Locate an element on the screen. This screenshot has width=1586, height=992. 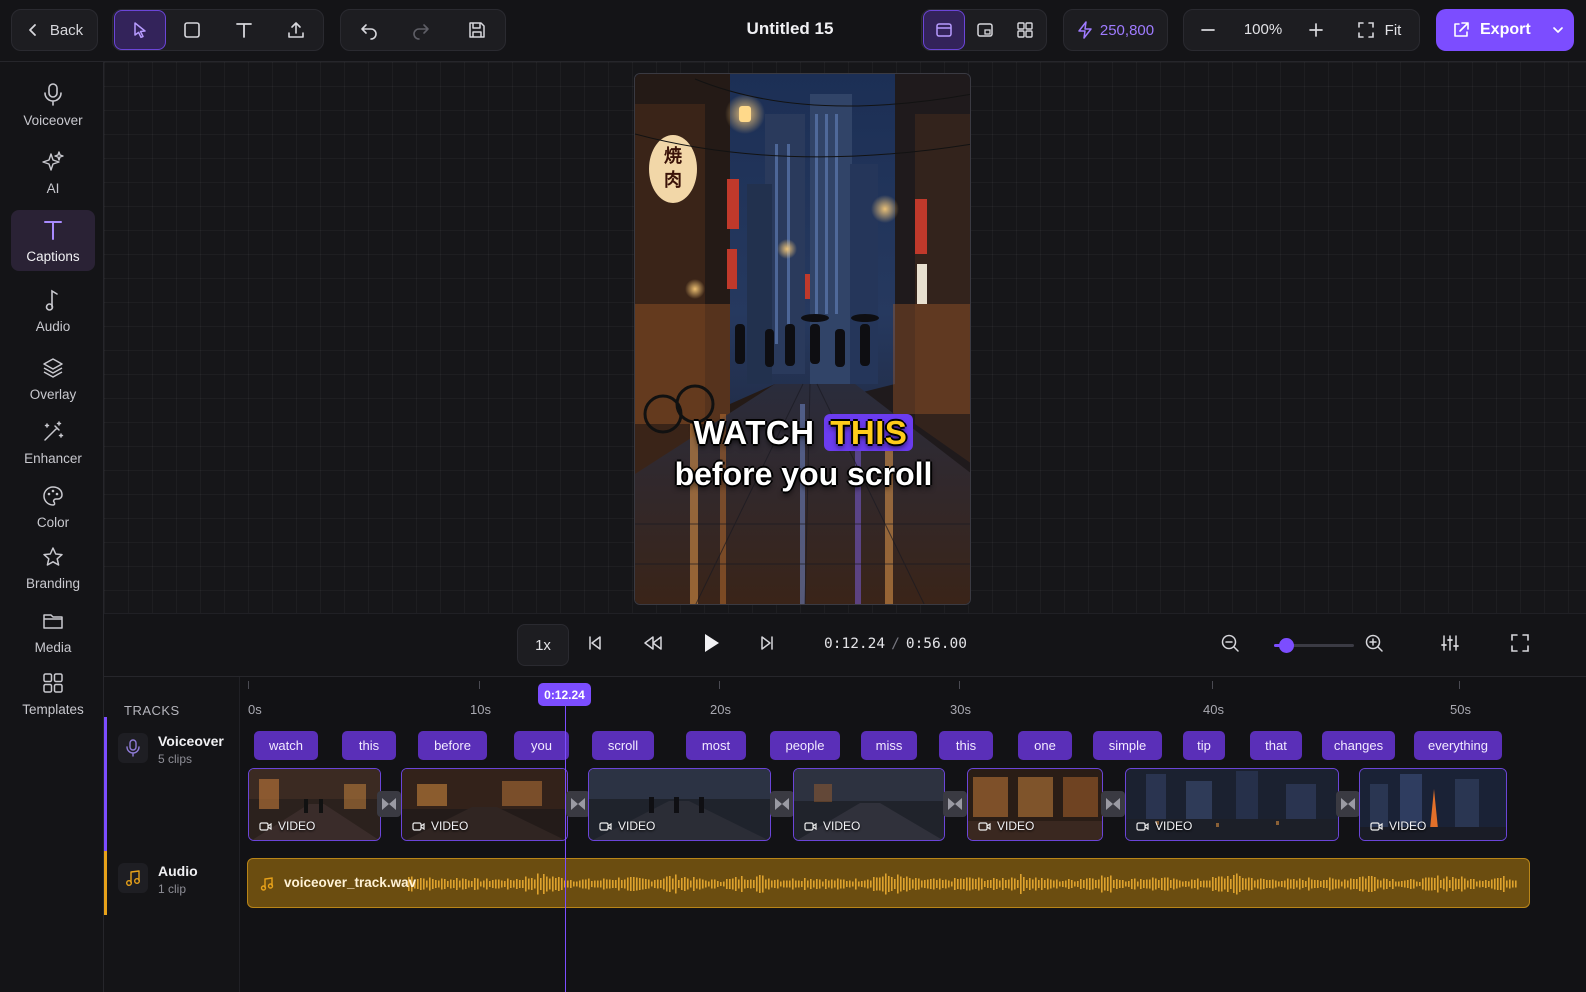
playhead-line is located at coordinates (565, 845).